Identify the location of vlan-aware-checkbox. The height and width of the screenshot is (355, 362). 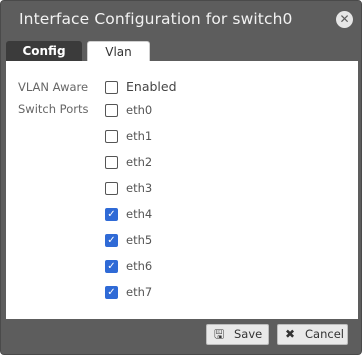
(111, 87).